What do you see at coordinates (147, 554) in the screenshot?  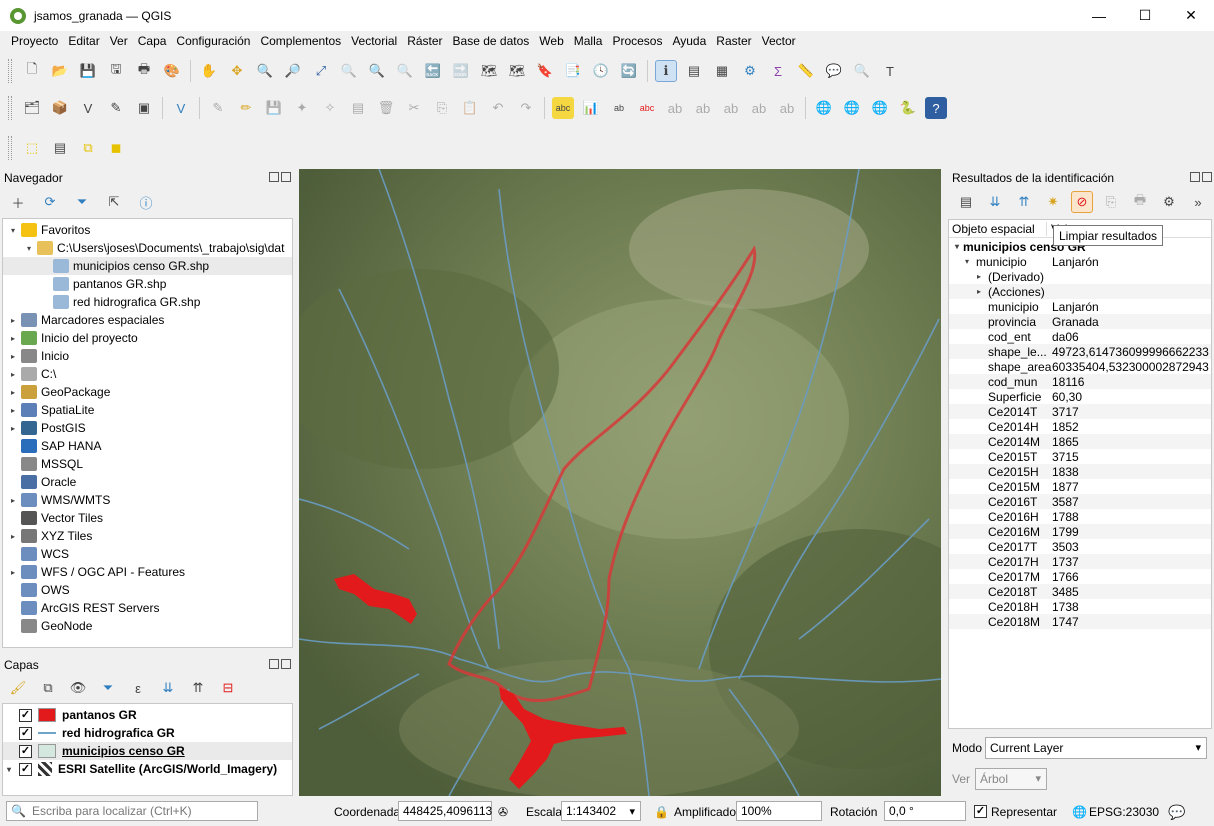 I see `browser-item: WCS` at bounding box center [147, 554].